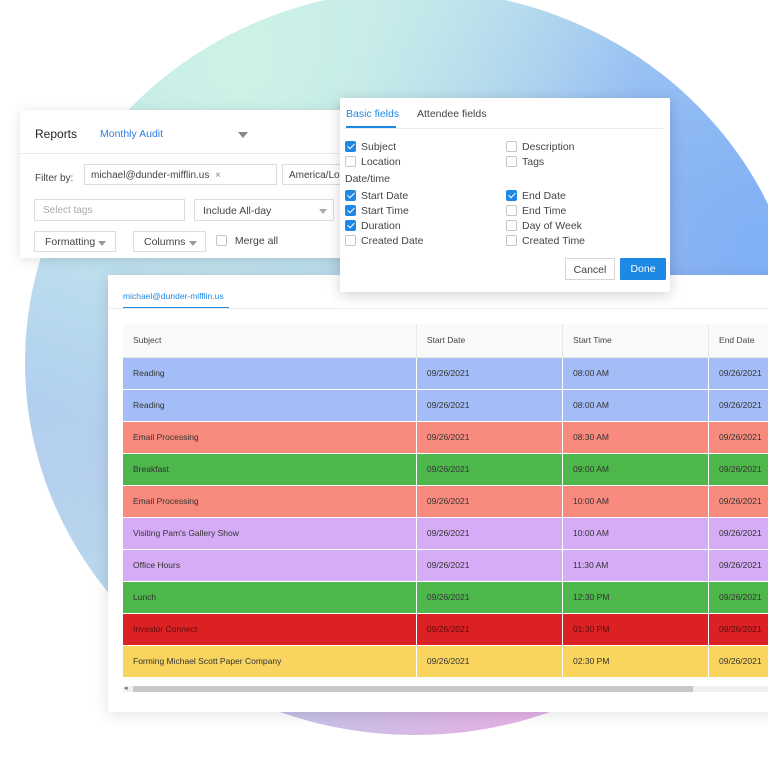 This screenshot has width=768, height=763. I want to click on include-allday-select: Include All-day, so click(264, 210).